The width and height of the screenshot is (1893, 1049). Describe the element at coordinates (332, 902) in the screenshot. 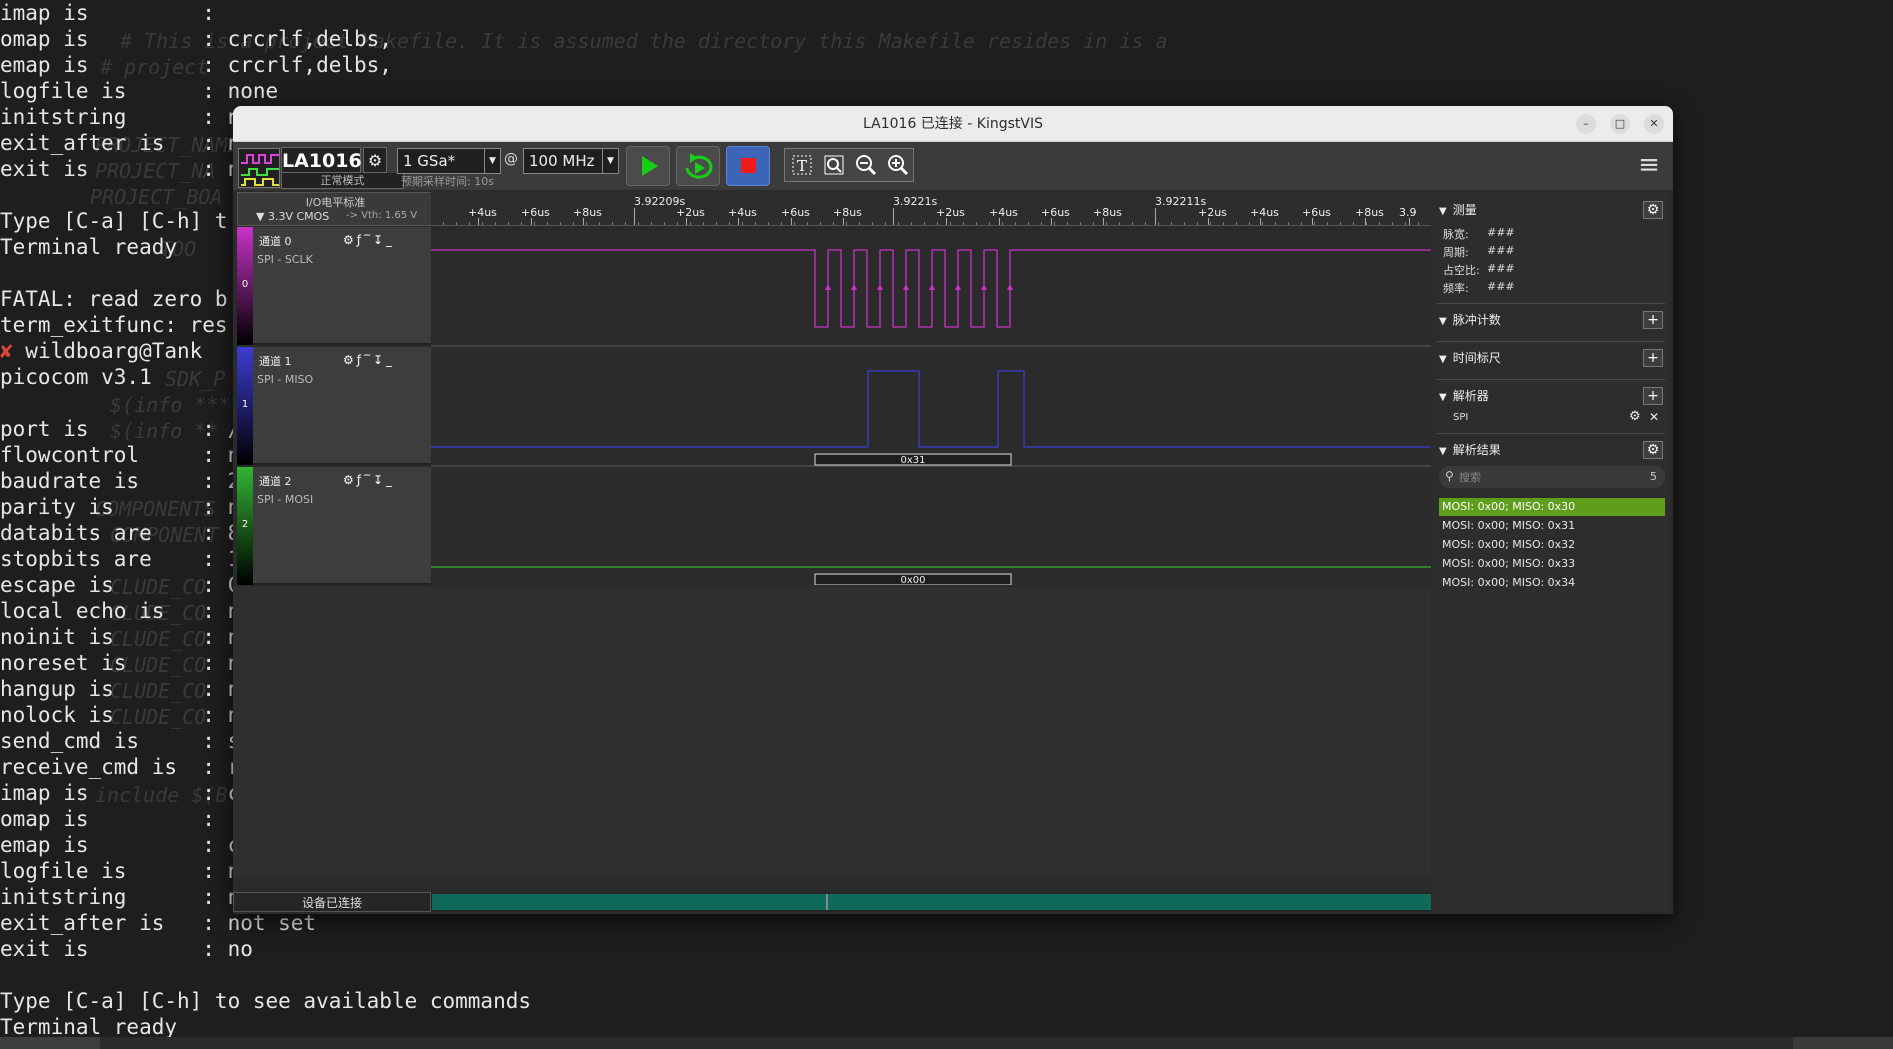

I see `device-status: 设备已连接` at that location.